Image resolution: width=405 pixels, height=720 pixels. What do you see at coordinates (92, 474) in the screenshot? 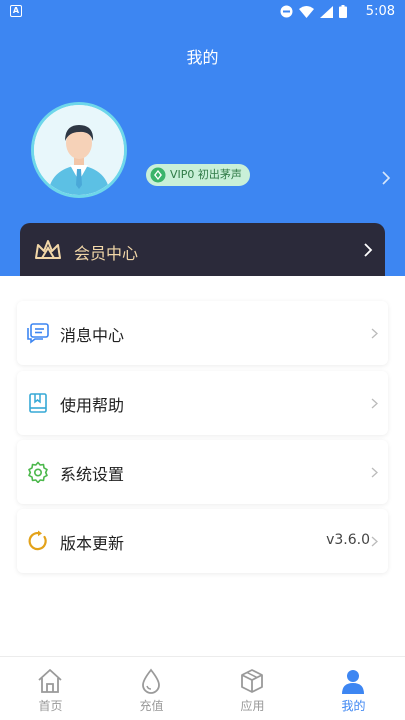
I see `menu-label: 系统设置` at bounding box center [92, 474].